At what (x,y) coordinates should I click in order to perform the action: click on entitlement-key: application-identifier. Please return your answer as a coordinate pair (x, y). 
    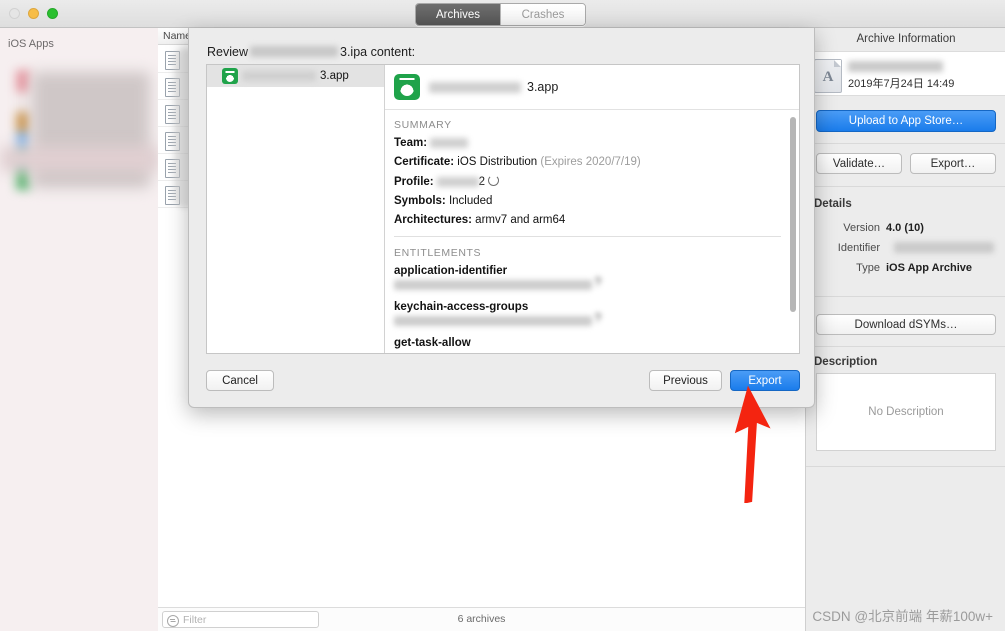
    Looking at the image, I should click on (451, 271).